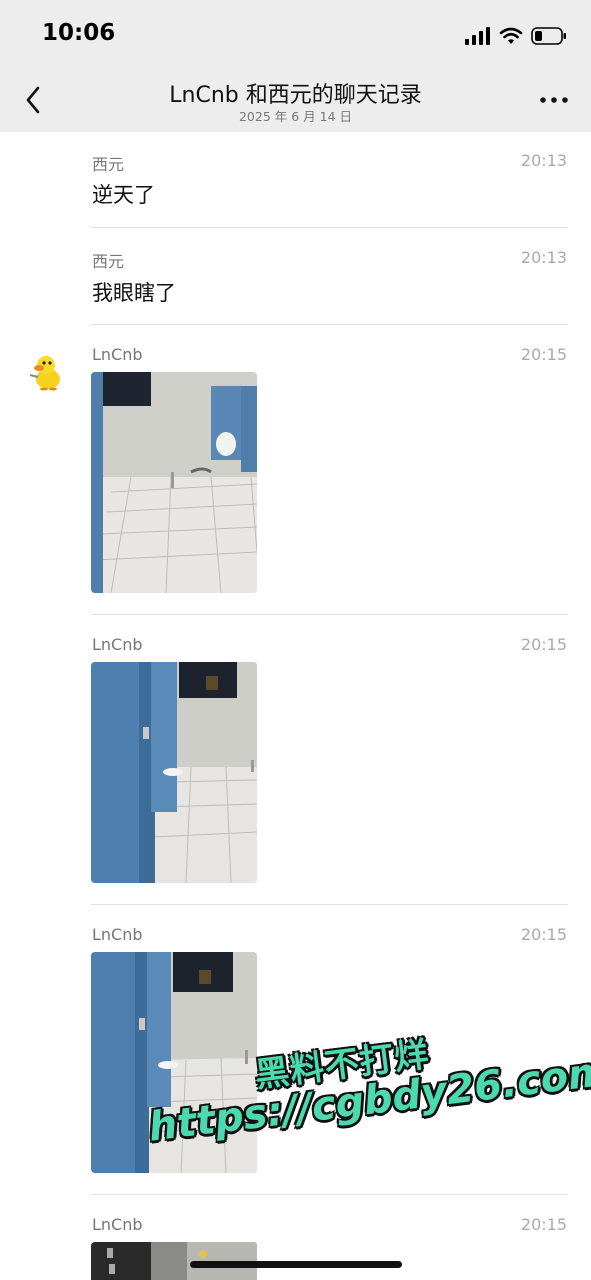  I want to click on status-bar: 10:06, so click(295, 34).